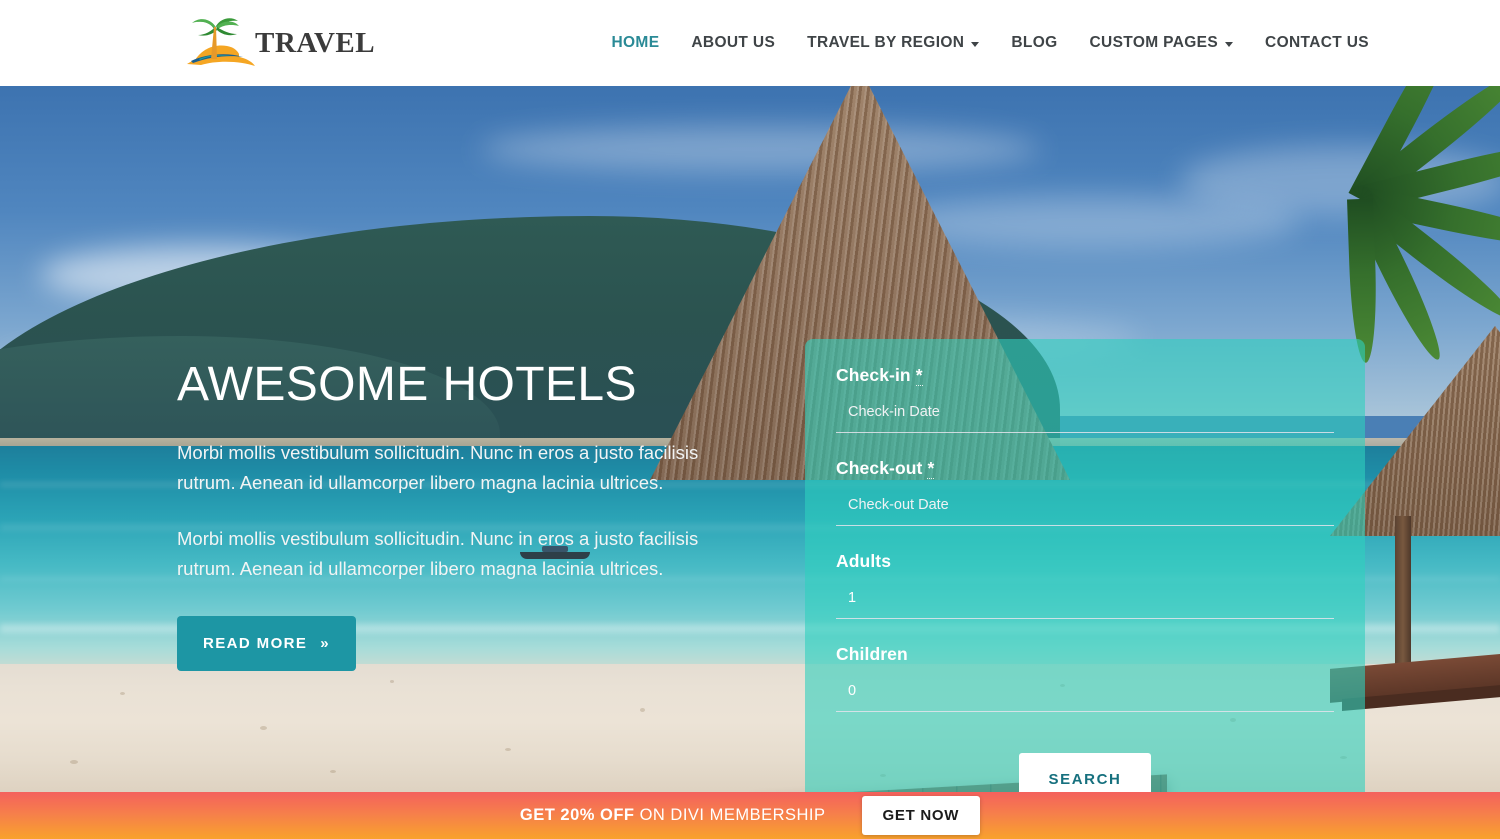 This screenshot has height=839, width=1500. I want to click on read-more-button: READ MORE », so click(267, 643).